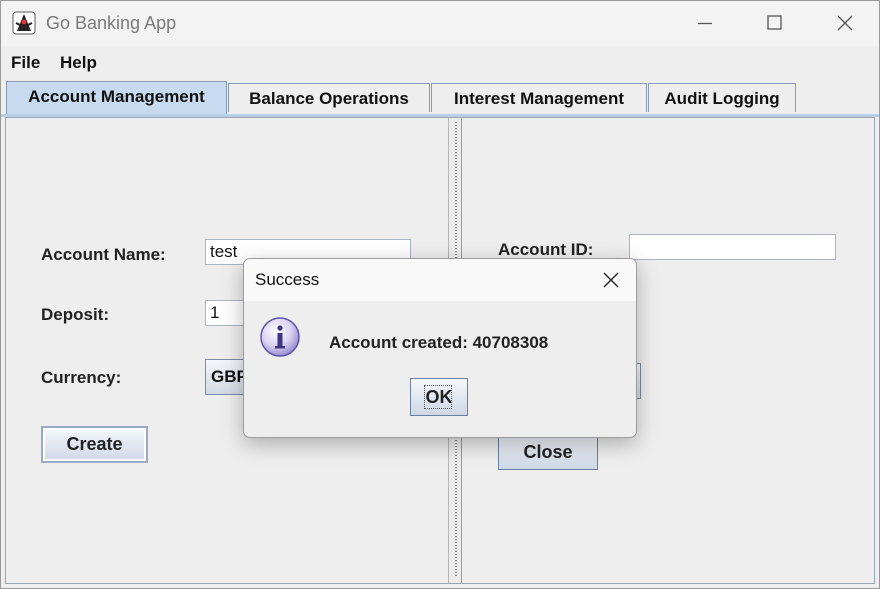 Image resolution: width=880 pixels, height=589 pixels. I want to click on menu-file: File, so click(25, 63).